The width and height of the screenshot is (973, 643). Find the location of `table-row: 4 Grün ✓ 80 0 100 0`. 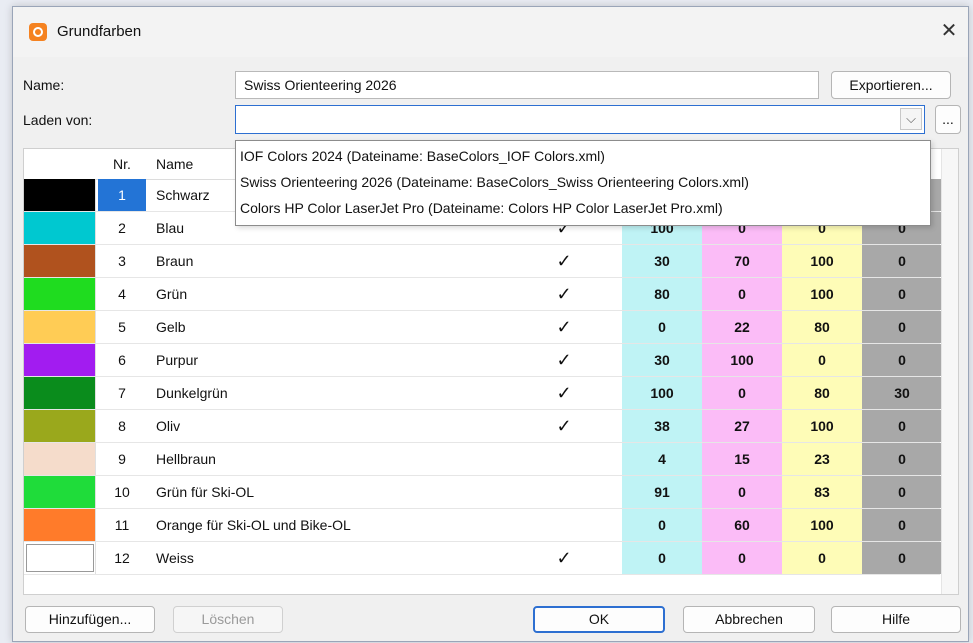

table-row: 4 Grün ✓ 80 0 100 0 is located at coordinates (483, 294).